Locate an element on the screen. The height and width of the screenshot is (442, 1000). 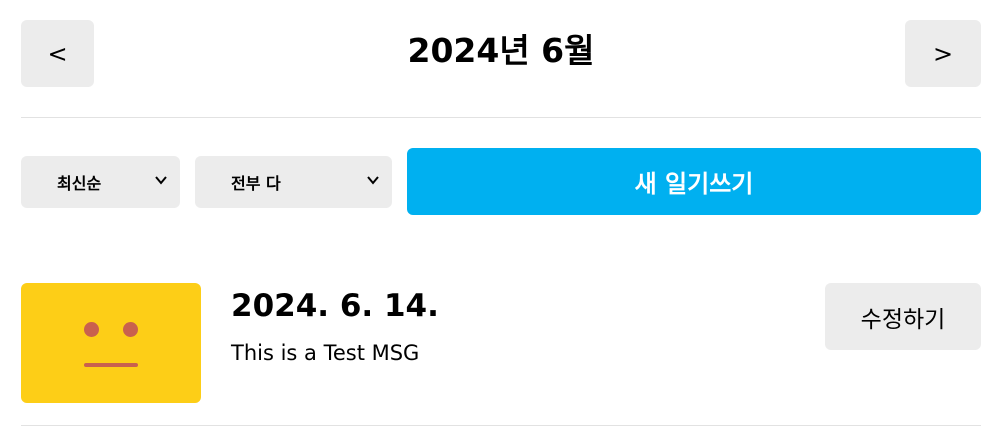
page-title: 2024년 6월 is located at coordinates (501, 50).